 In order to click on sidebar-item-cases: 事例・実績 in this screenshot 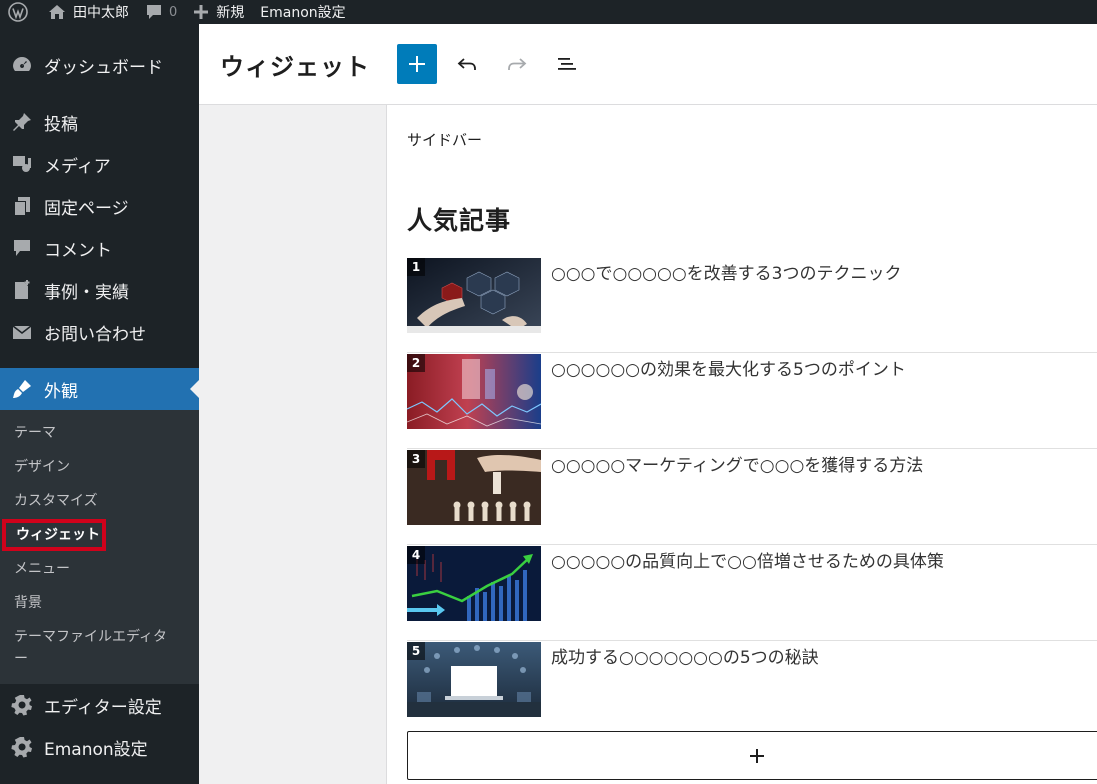, I will do `click(99, 290)`.